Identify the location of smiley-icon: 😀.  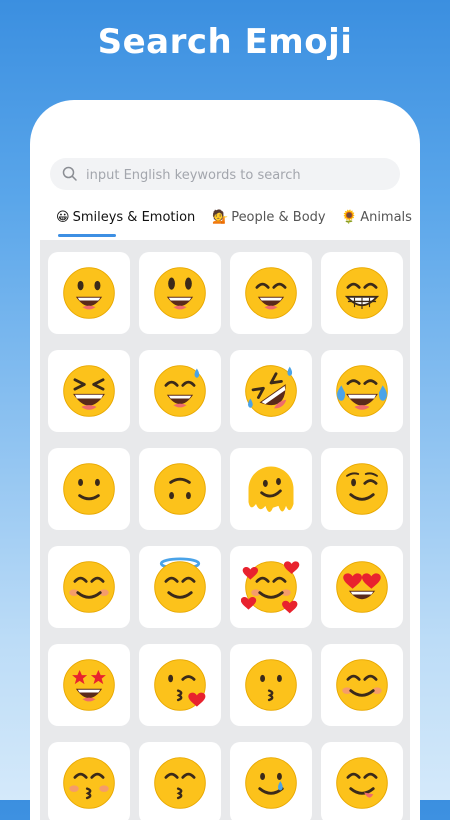
(63, 217).